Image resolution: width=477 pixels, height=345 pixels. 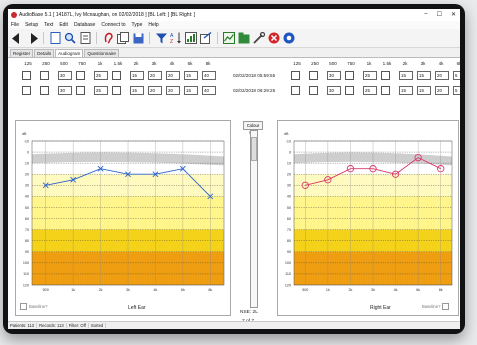 What do you see at coordinates (441, 290) in the screenshot?
I see `x-tick-label: 8k` at bounding box center [441, 290].